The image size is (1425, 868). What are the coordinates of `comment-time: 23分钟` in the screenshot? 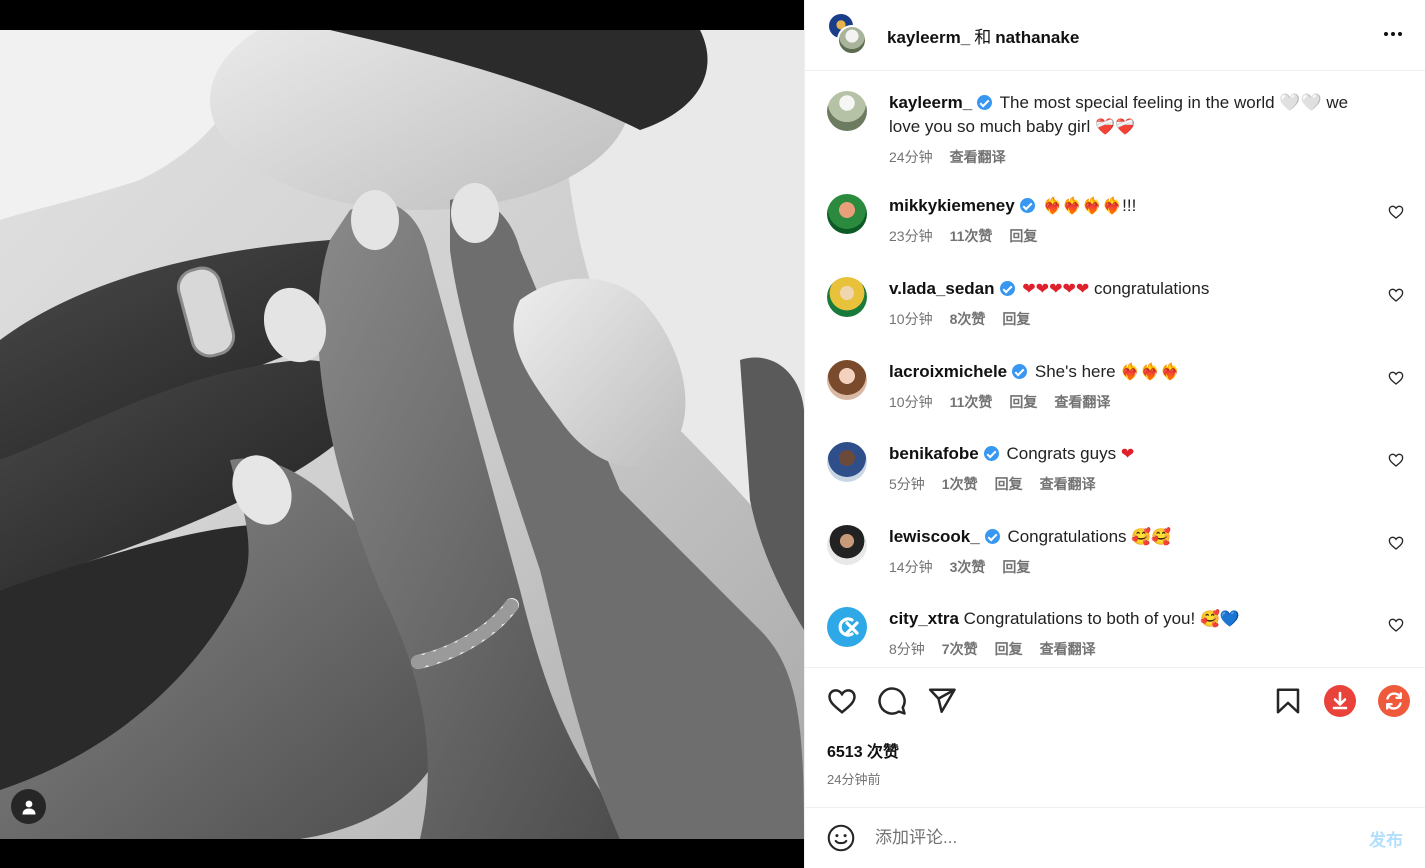 It's located at (911, 236).